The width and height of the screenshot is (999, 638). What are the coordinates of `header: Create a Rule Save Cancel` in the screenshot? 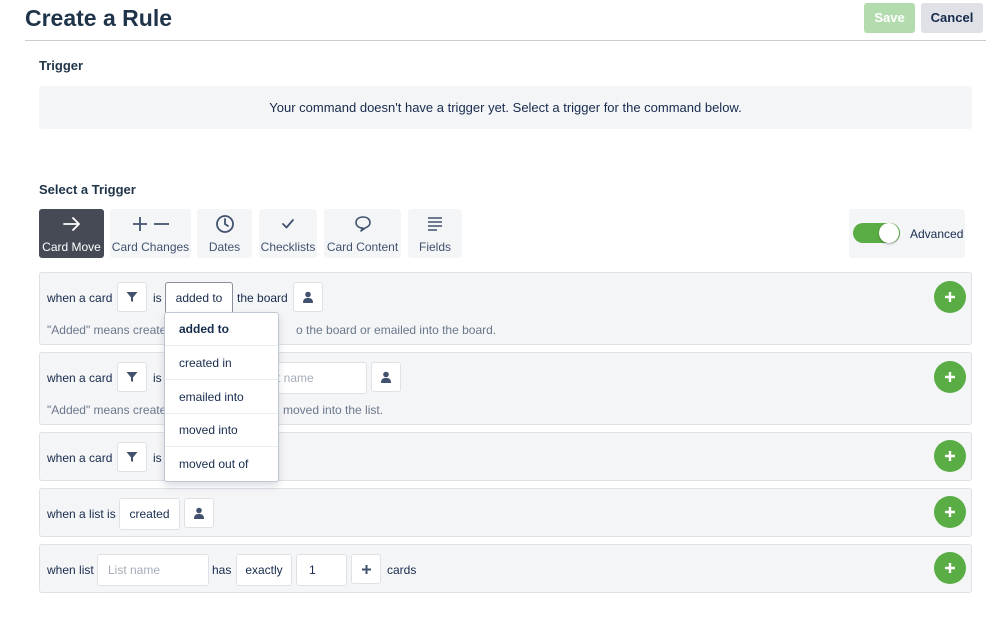 It's located at (505, 20).